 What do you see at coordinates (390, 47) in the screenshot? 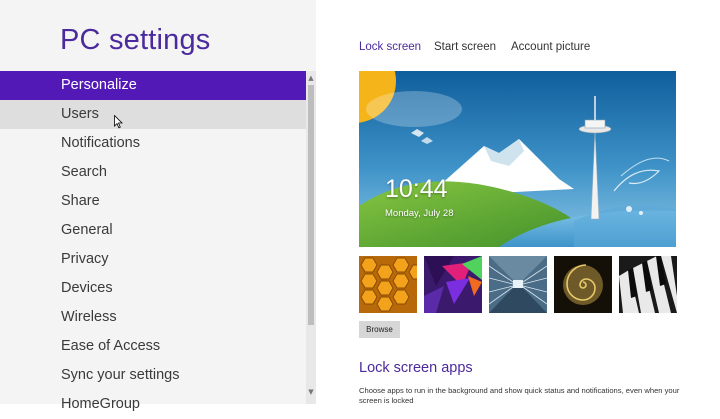
I see `tab-lock-screen: Lock screen` at bounding box center [390, 47].